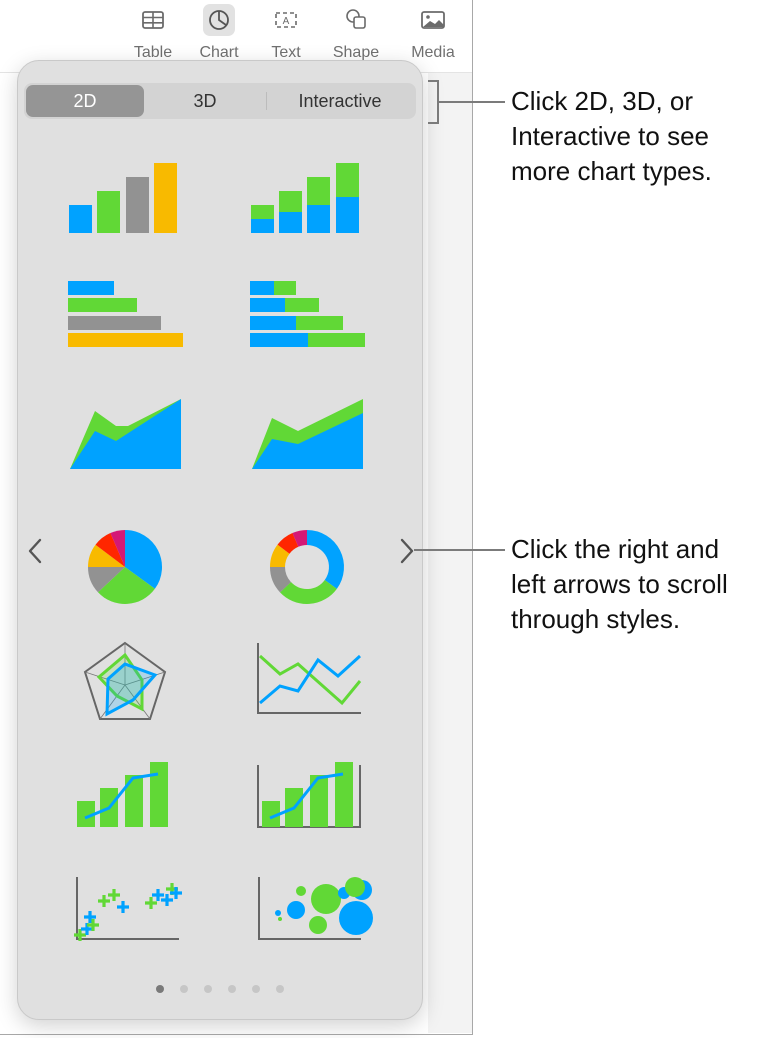 Image resolution: width=766 pixels, height=1038 pixels. Describe the element at coordinates (450, 553) in the screenshot. I see `document-canvas-edge` at that location.